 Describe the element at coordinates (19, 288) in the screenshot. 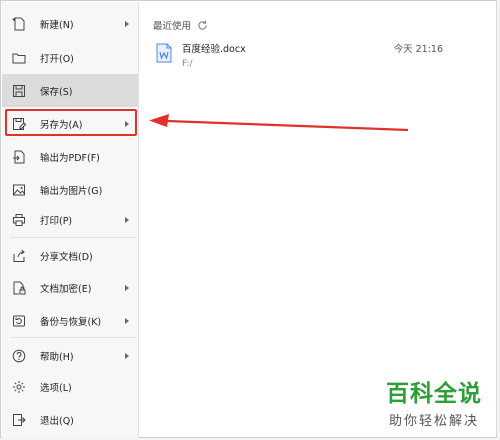

I see `encrypt-icon` at that location.